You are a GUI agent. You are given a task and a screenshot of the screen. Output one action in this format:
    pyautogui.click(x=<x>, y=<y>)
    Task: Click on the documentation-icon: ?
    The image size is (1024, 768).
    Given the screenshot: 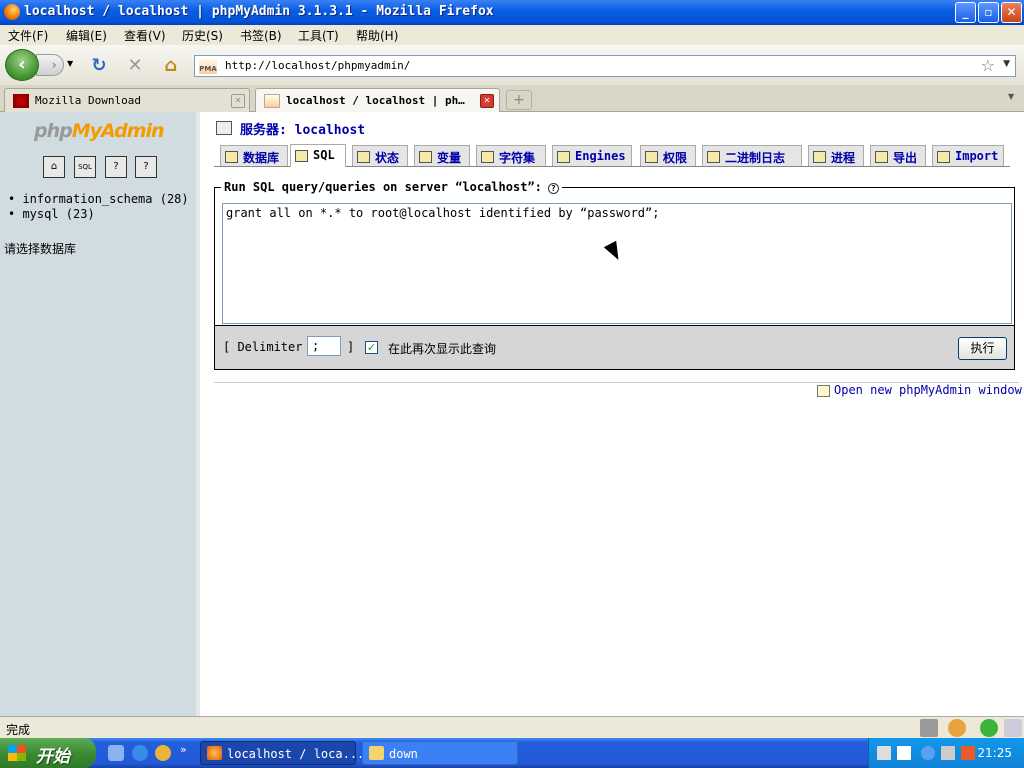 What is the action you would take?
    pyautogui.click(x=146, y=167)
    